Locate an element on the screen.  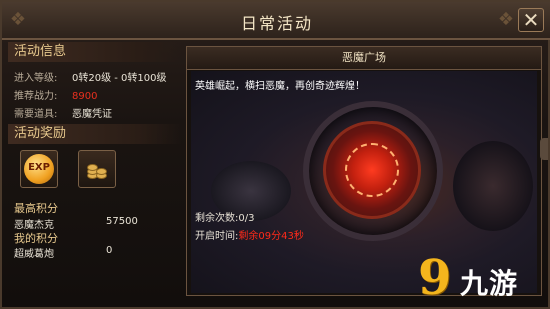
exp-icon: EXP is located at coordinates (39, 169).